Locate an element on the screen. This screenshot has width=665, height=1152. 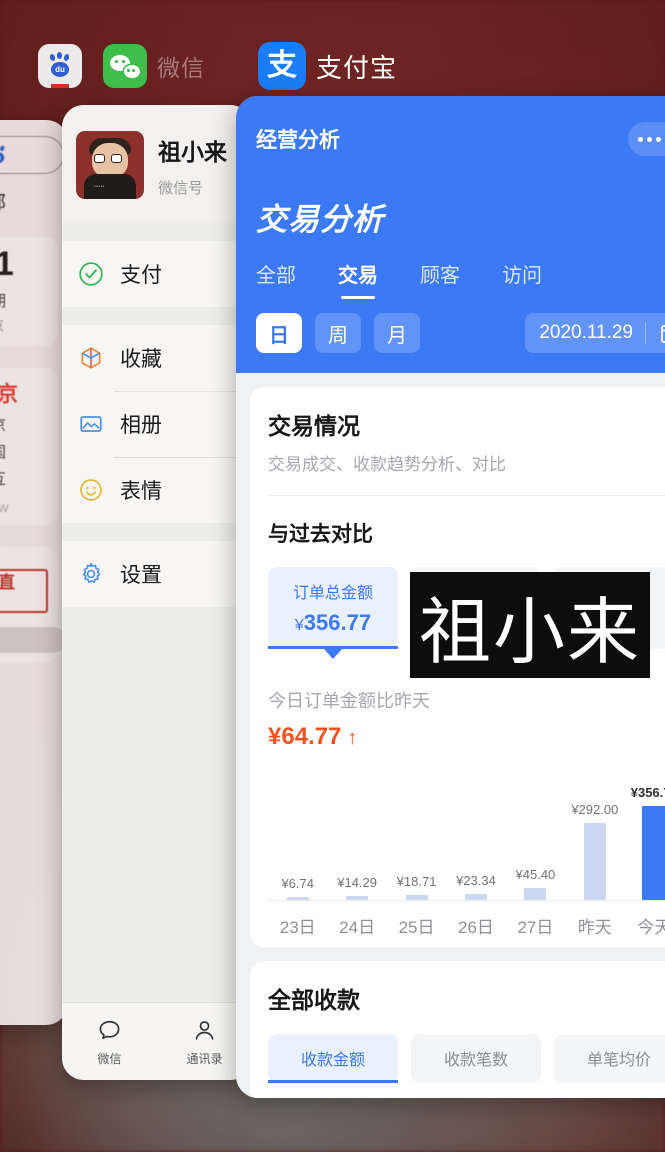
period-day-button: 日 is located at coordinates (279, 333).